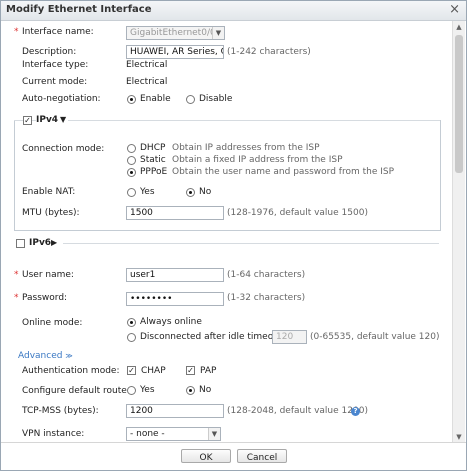 This screenshot has width=467, height=471. Describe the element at coordinates (20, 243) in the screenshot. I see `ipv6-checkbox` at that location.